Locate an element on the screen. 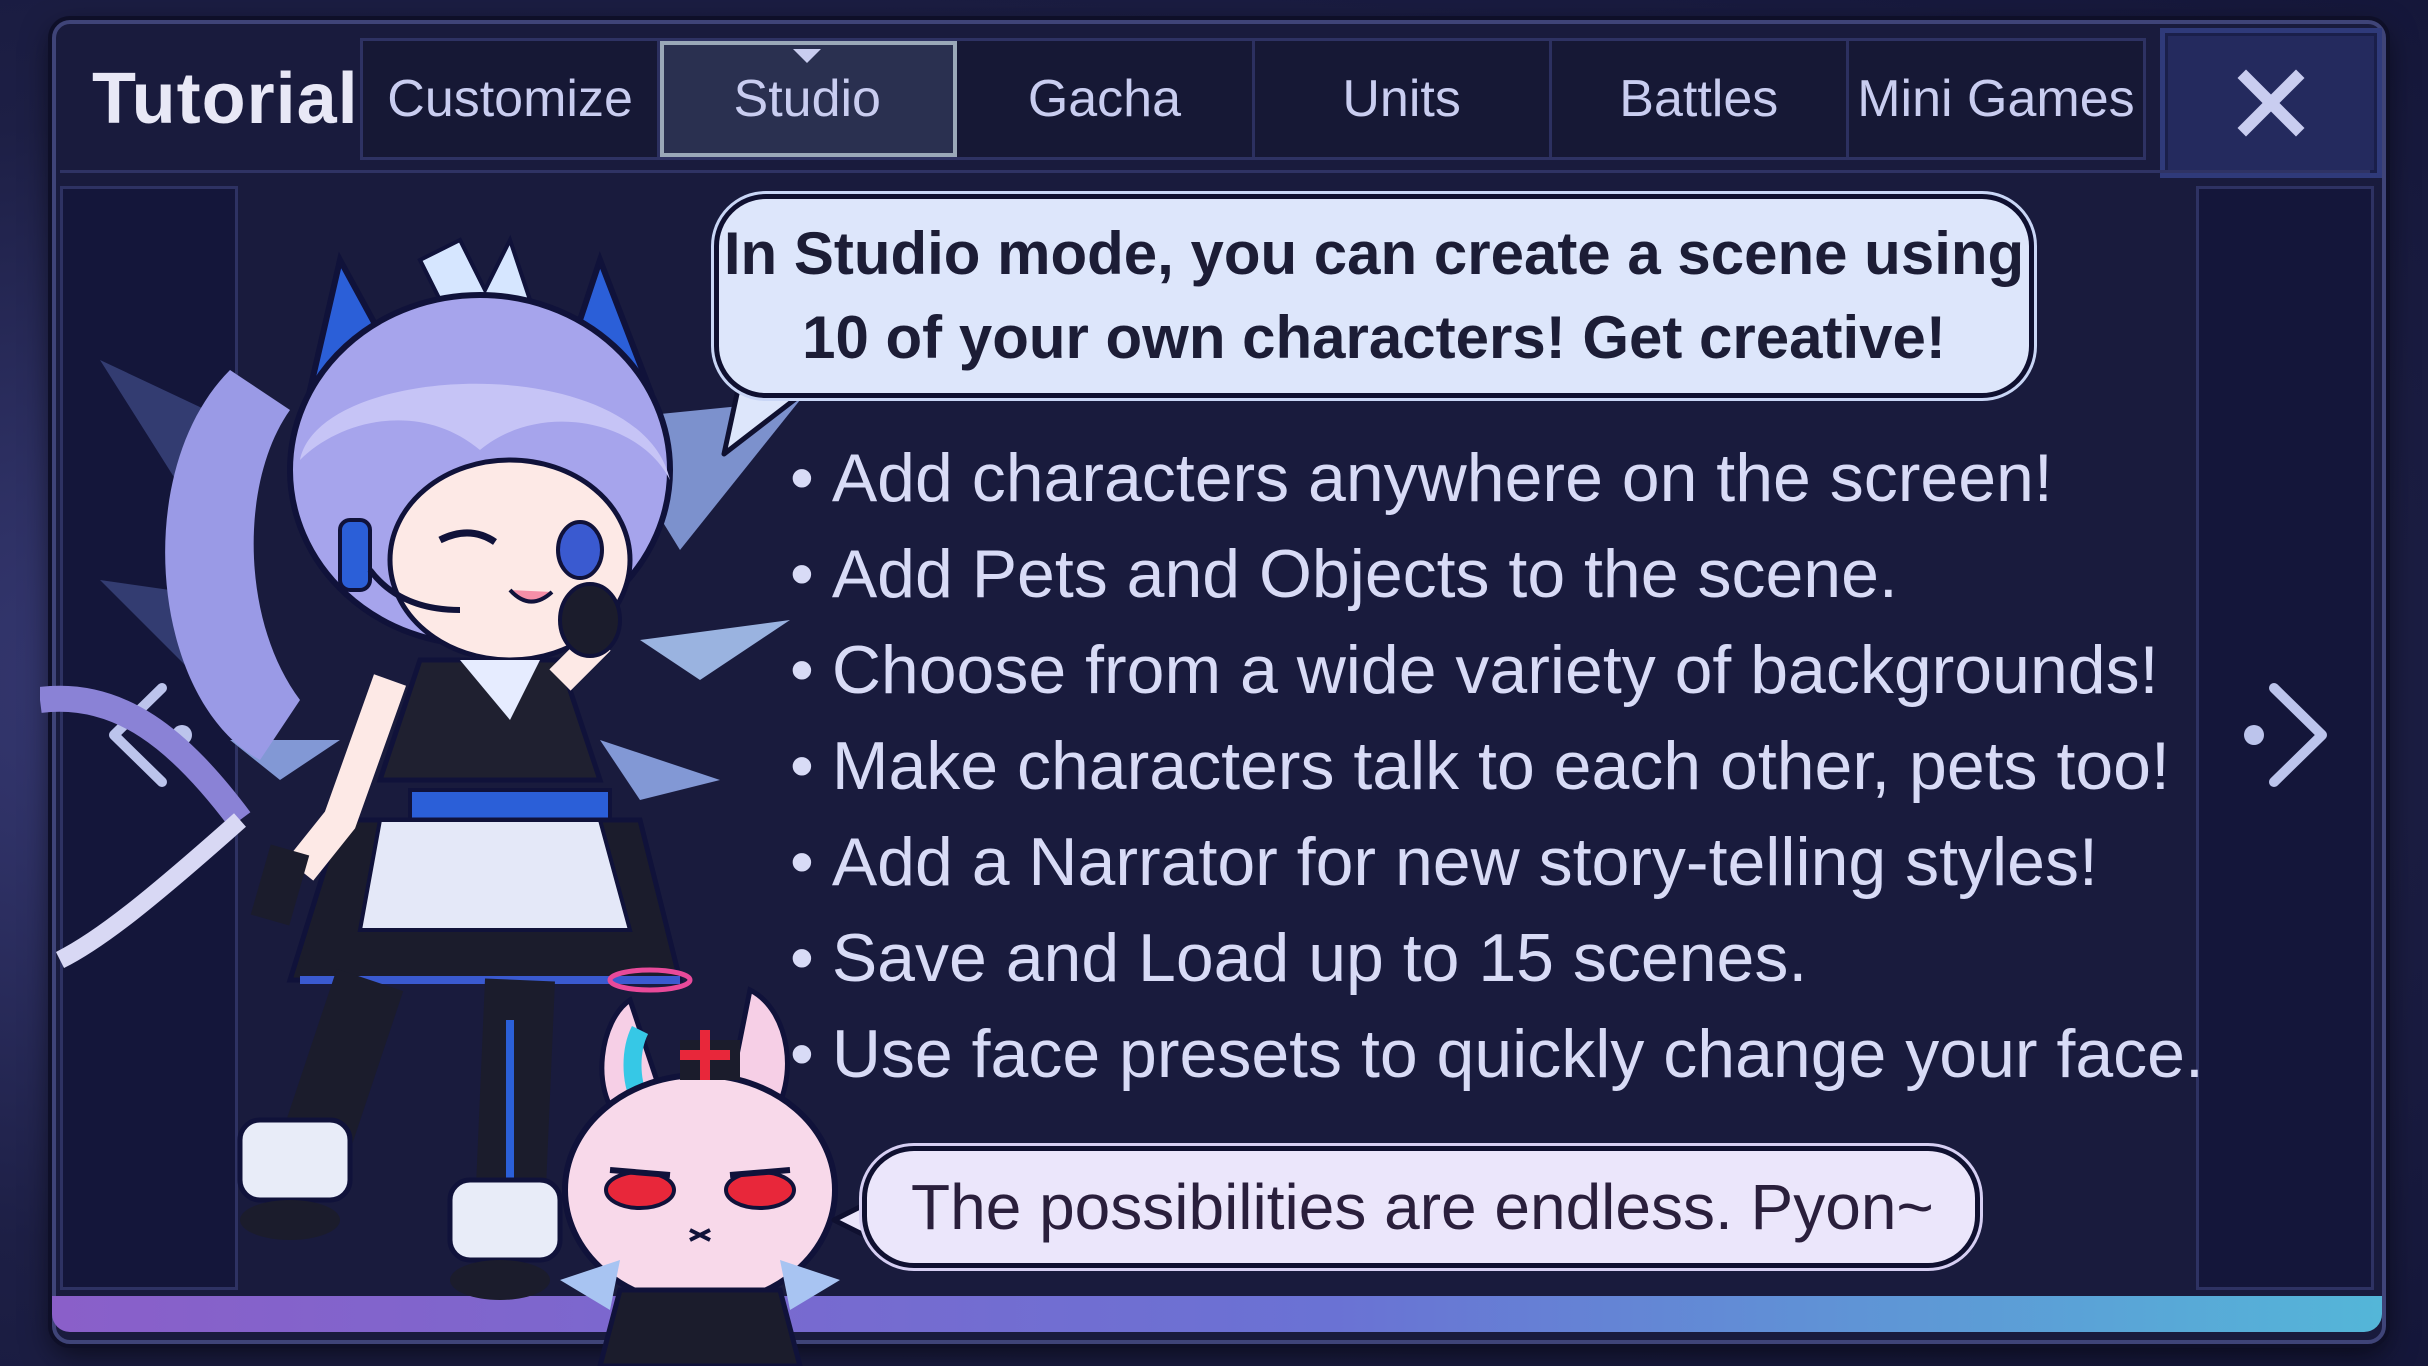 The width and height of the screenshot is (2428, 1366). tab-mini-games: Mini Games is located at coordinates (1996, 99).